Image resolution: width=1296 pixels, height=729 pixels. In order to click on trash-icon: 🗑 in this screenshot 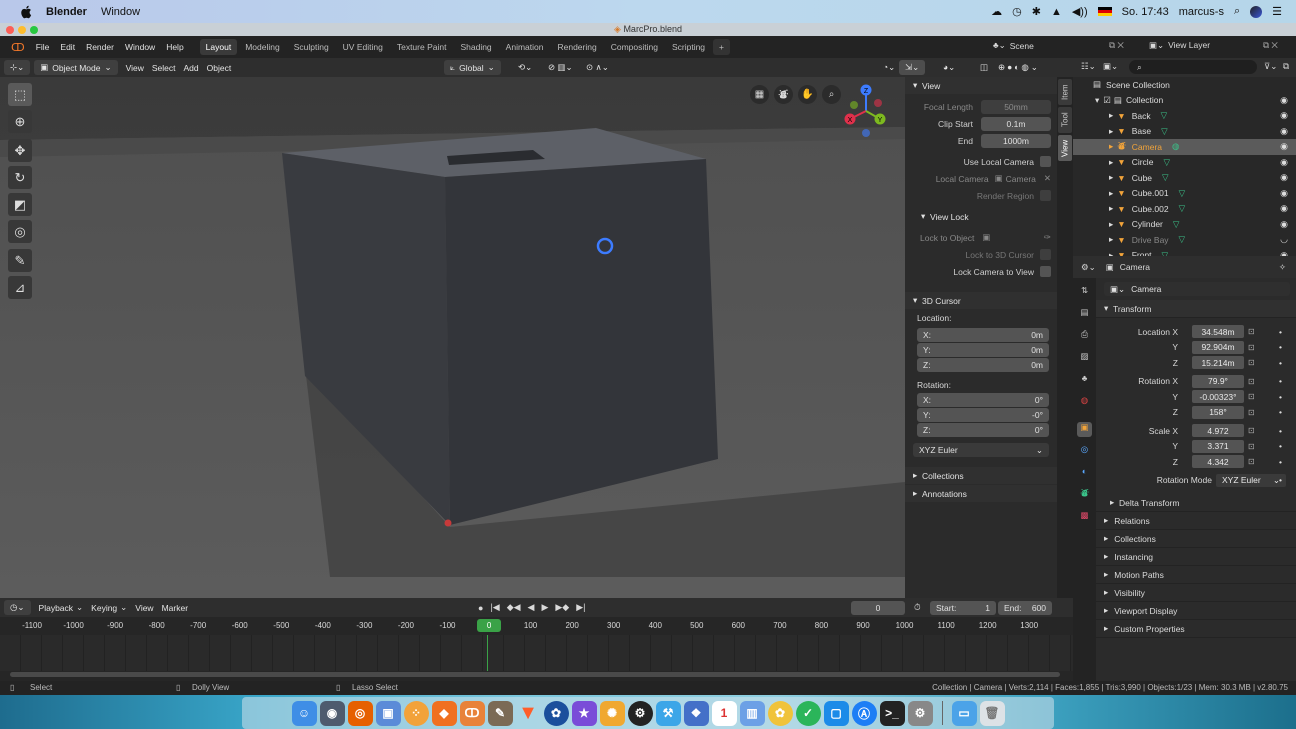, I will do `click(992, 713)`.